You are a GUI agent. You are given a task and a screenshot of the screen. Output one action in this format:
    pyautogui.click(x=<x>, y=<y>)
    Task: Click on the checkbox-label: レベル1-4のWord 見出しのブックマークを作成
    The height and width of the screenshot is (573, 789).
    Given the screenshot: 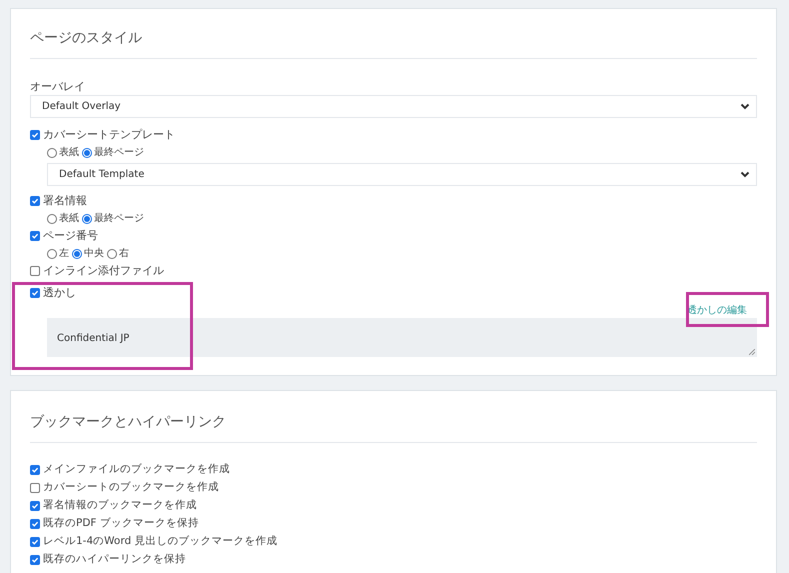 What is the action you would take?
    pyautogui.click(x=160, y=542)
    